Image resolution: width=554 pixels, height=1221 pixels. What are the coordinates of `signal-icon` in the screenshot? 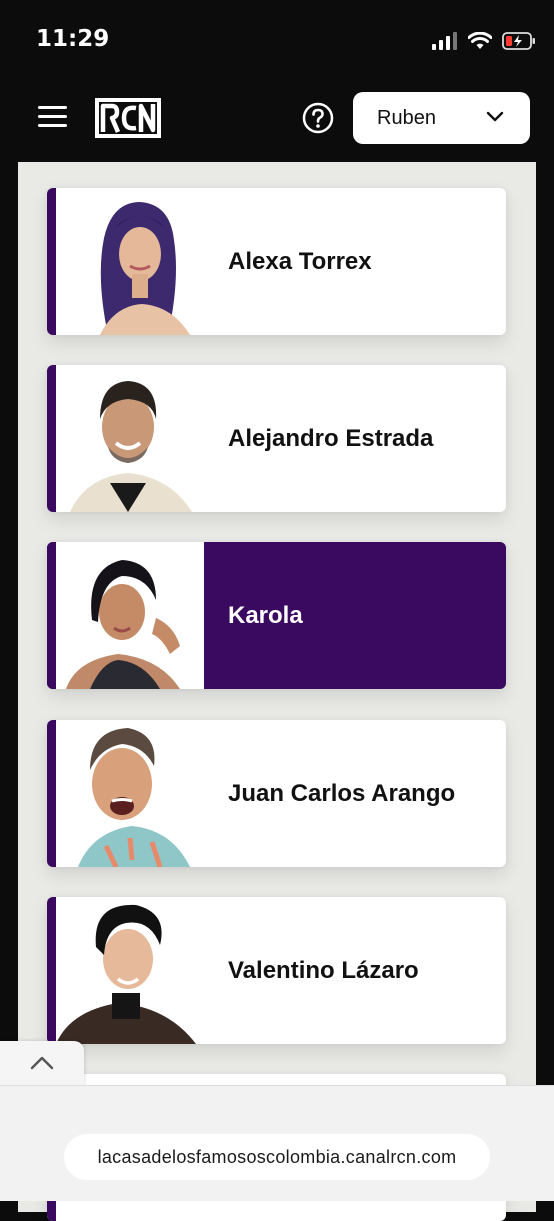 It's located at (444, 41).